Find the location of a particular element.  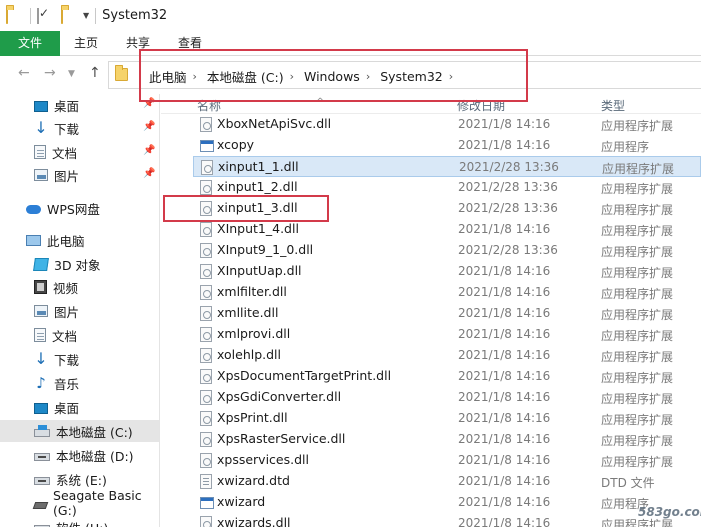

nav-item-3d-objects: 3D 对象 is located at coordinates (79, 264).